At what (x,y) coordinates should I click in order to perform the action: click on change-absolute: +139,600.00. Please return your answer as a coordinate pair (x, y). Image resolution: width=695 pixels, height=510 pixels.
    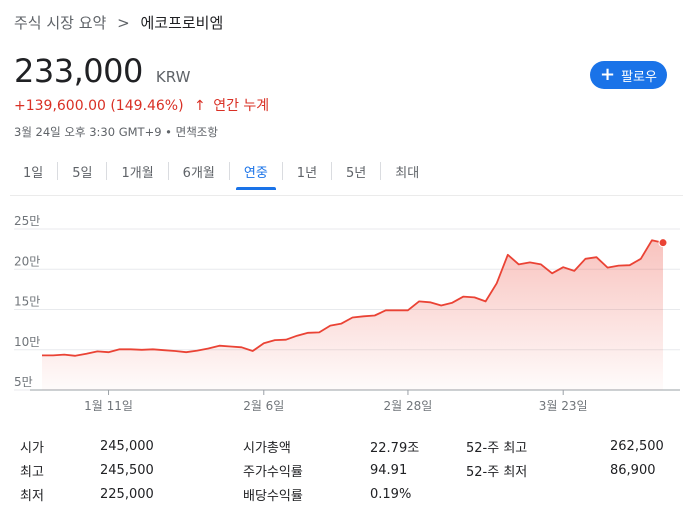
    Looking at the image, I should click on (60, 106).